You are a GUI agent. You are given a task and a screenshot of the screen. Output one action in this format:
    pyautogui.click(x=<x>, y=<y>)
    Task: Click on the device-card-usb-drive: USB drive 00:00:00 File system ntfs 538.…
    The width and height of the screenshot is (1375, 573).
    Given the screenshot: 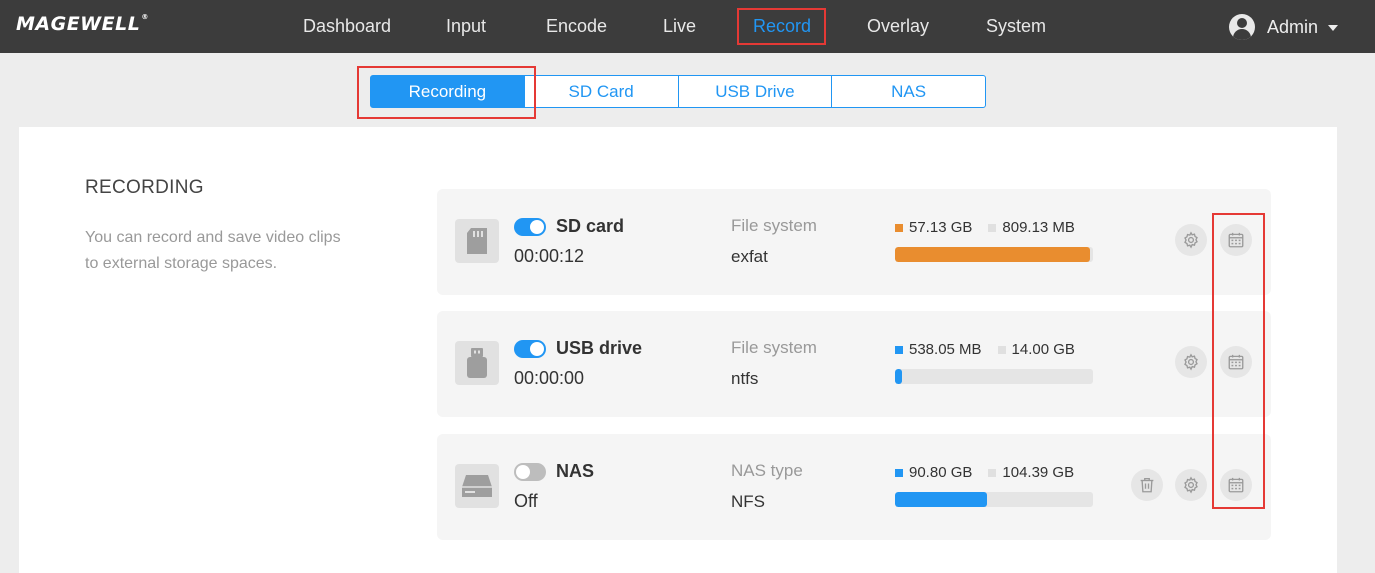 What is the action you would take?
    pyautogui.click(x=854, y=364)
    